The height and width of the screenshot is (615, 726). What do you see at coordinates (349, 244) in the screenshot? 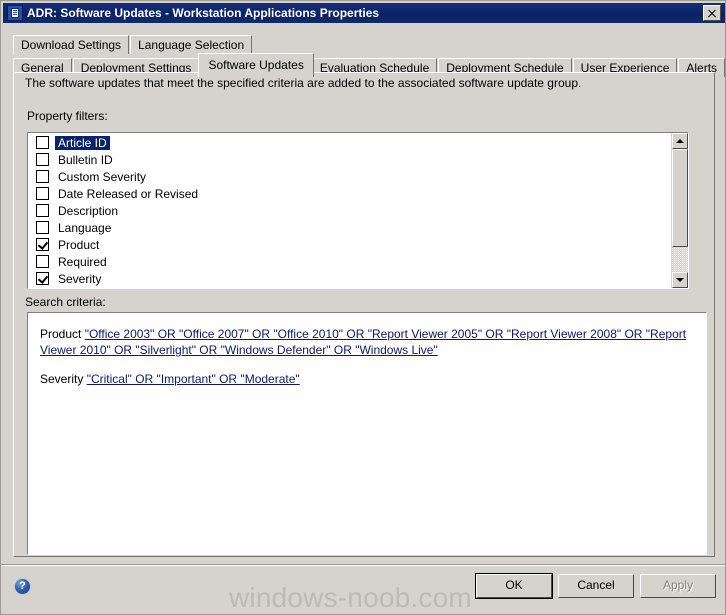
I see `filter-row: Product` at bounding box center [349, 244].